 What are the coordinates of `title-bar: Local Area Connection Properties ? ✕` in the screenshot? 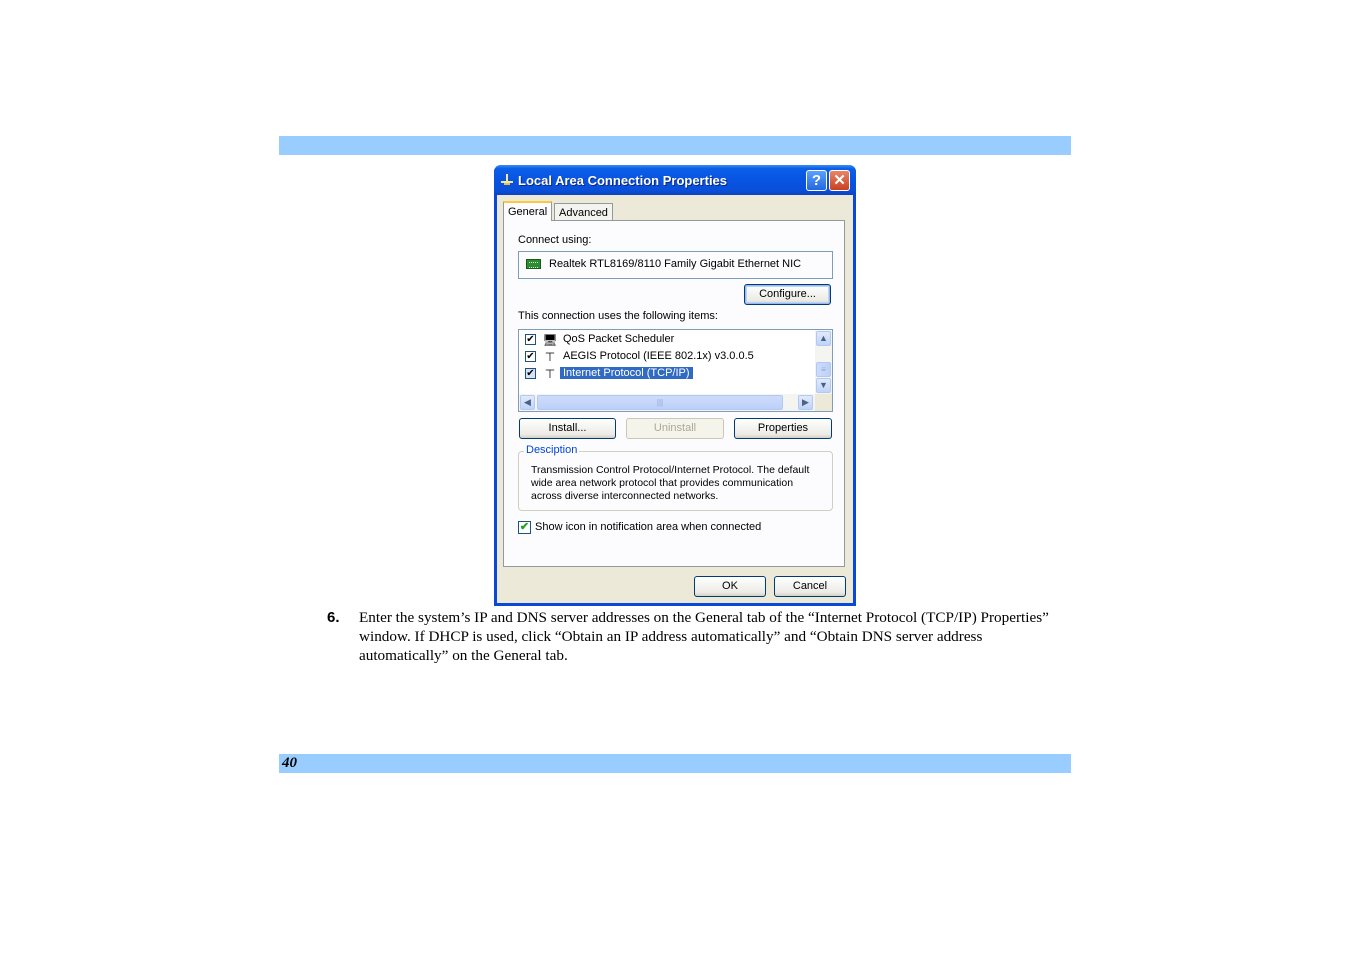 It's located at (675, 180).